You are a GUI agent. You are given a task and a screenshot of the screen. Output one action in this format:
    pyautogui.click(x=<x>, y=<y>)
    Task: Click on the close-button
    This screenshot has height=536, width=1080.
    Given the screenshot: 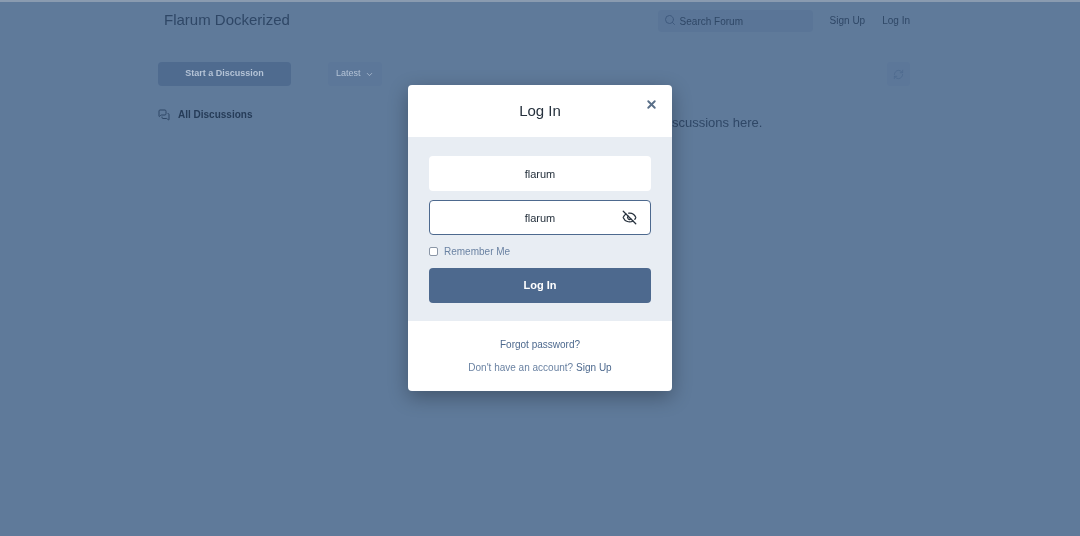 What is the action you would take?
    pyautogui.click(x=651, y=104)
    